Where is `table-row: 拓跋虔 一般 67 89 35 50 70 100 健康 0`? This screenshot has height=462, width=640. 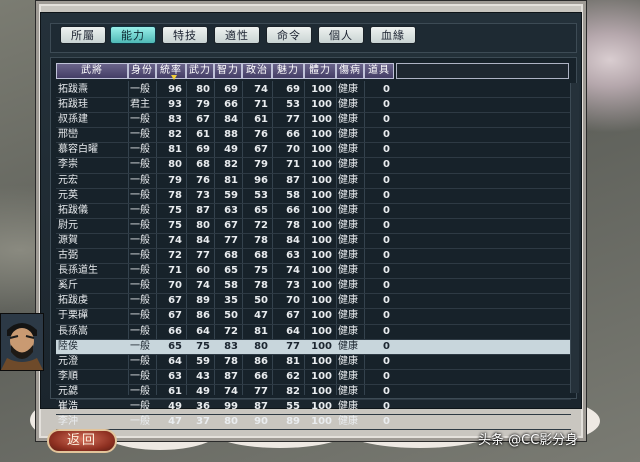 table-row: 拓跋虔 一般 67 89 35 50 70 100 健康 0 is located at coordinates (313, 302).